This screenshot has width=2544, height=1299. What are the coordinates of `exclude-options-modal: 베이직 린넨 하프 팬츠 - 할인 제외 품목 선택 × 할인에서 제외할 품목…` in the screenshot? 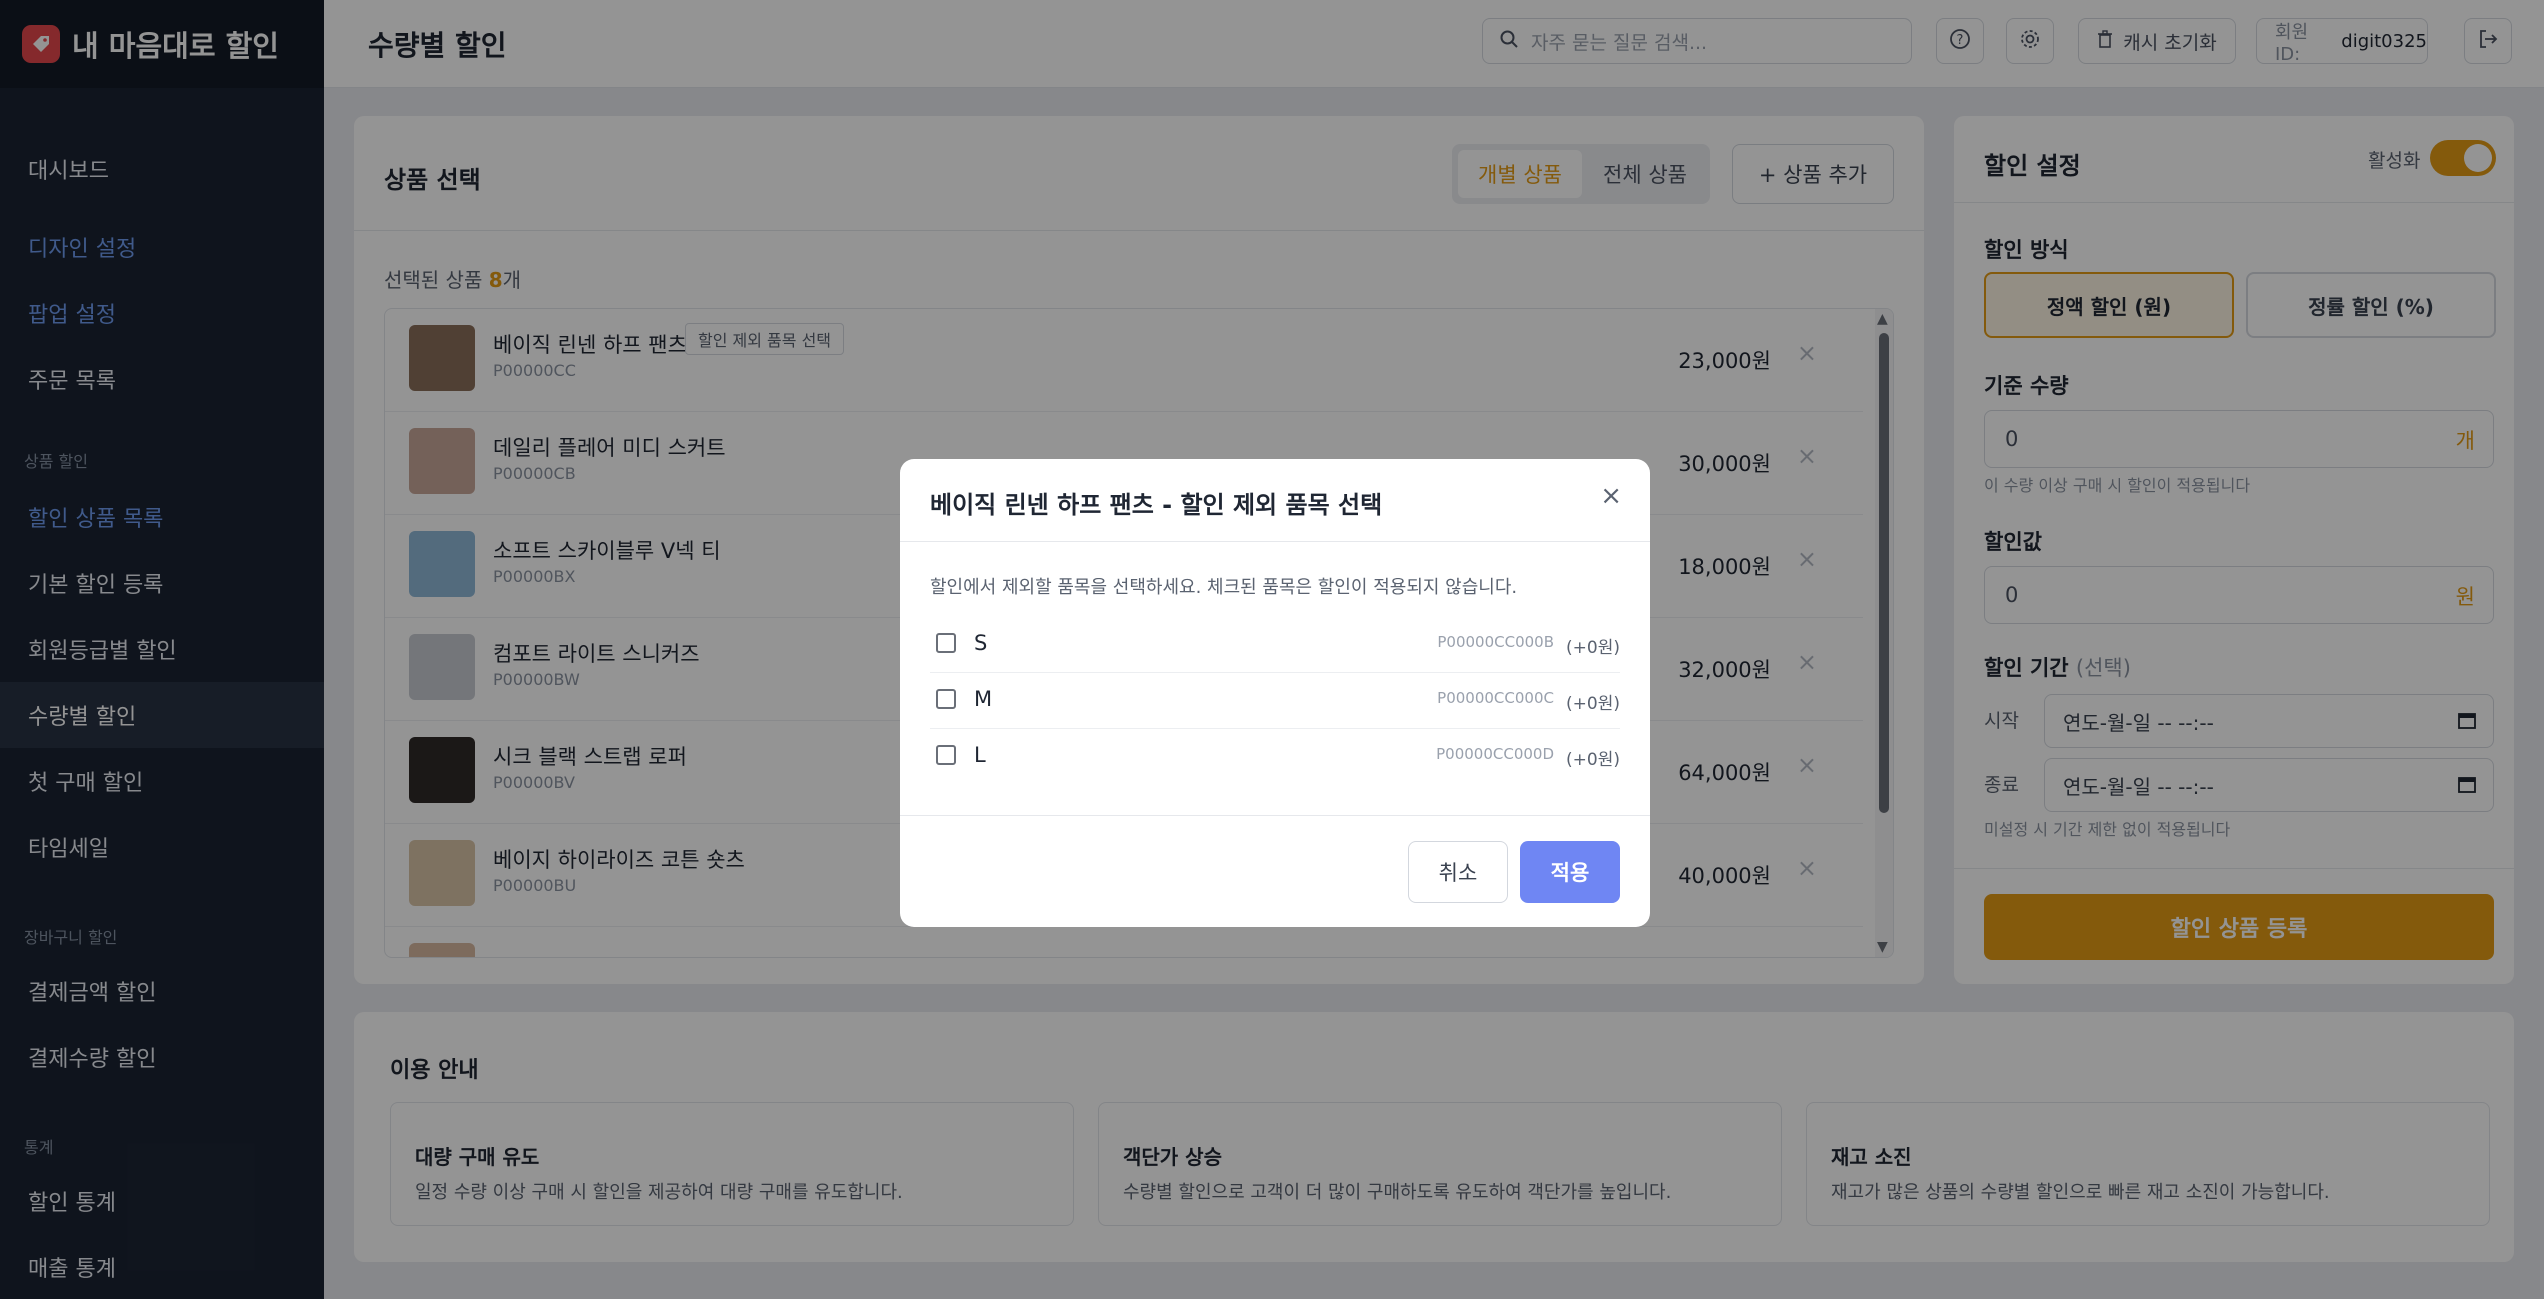 It's located at (1275, 693).